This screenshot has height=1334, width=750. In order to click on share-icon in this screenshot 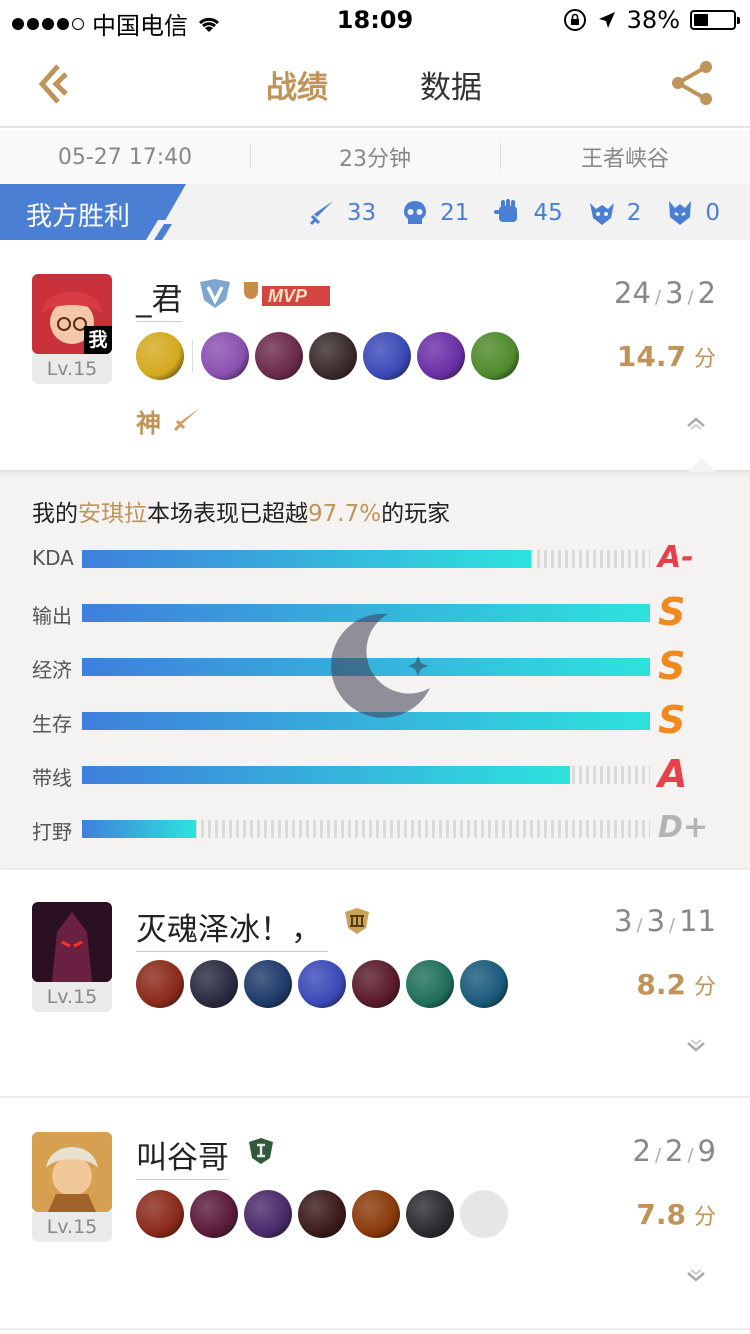, I will do `click(693, 83)`.